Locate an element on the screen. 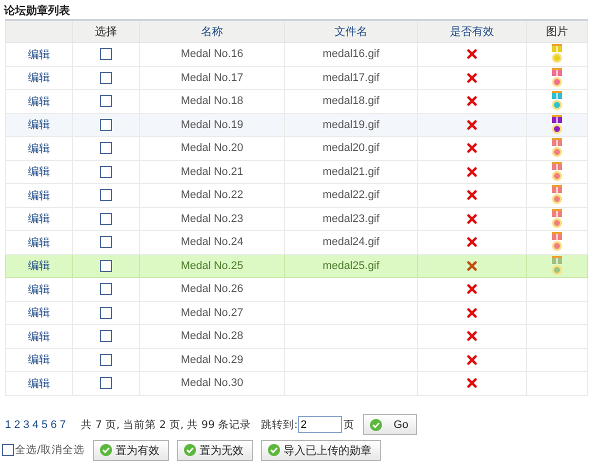 This screenshot has height=476, width=595. table-row: 编辑 Medal No.16 medal16.gif is located at coordinates (297, 54).